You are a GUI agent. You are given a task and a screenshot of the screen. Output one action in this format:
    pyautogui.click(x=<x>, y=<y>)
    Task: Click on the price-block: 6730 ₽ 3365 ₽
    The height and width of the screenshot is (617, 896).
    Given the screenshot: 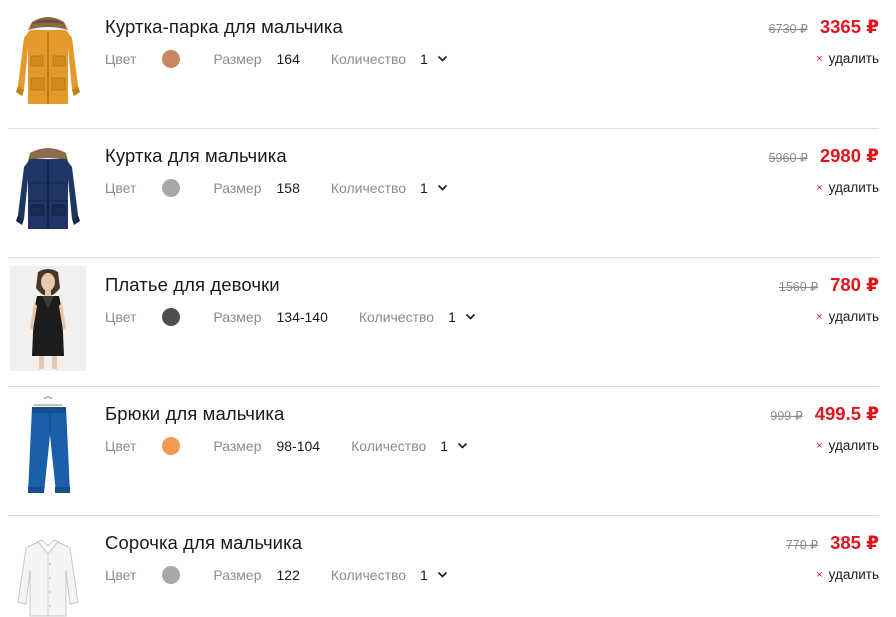 What is the action you would take?
    pyautogui.click(x=824, y=27)
    